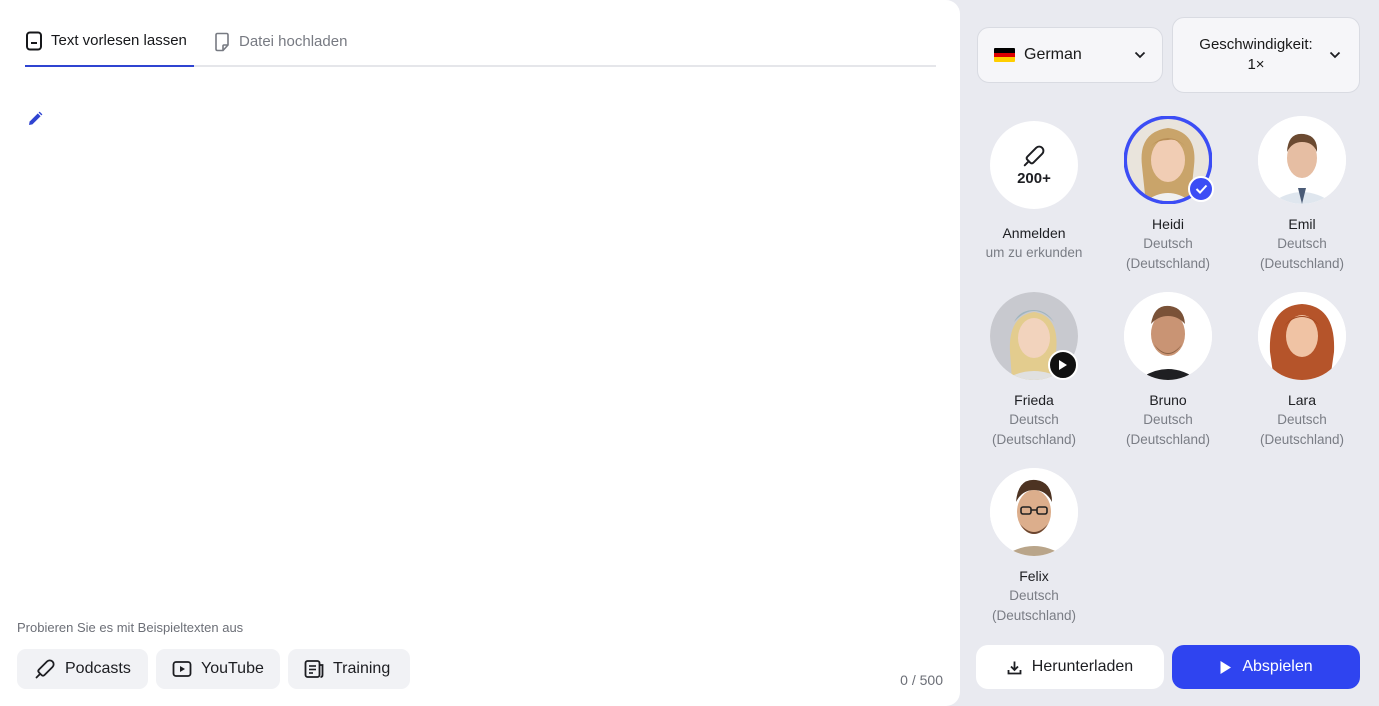  Describe the element at coordinates (1034, 400) in the screenshot. I see `voice-name: Frieda` at that location.